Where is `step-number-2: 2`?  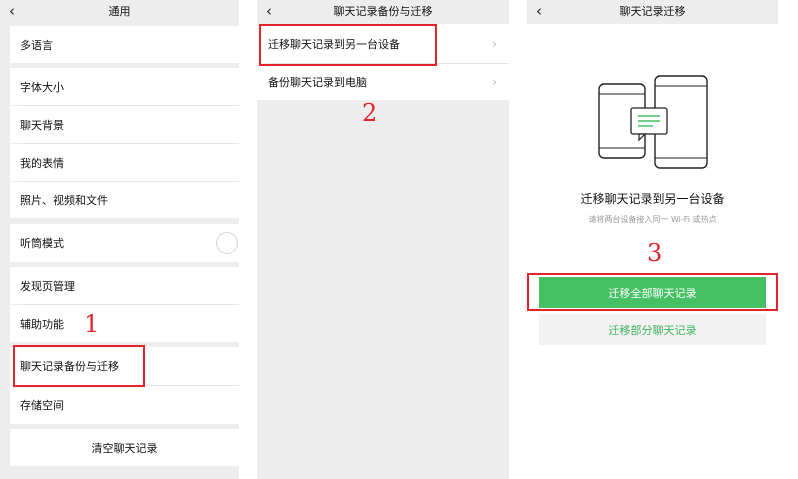
step-number-2: 2 is located at coordinates (370, 113).